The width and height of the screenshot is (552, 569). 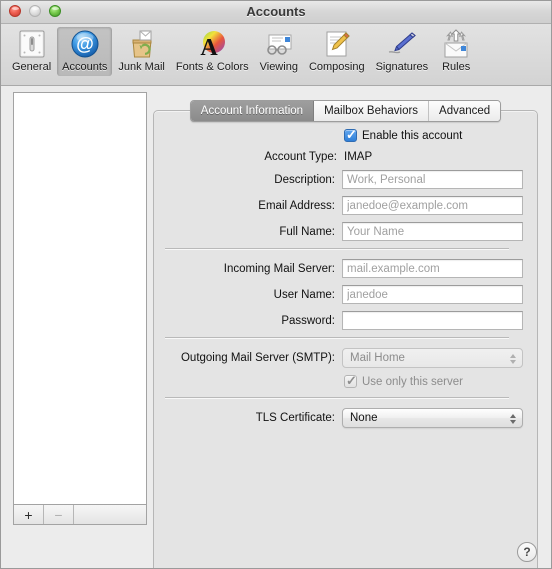 I want to click on toolbar-item-rules-label: Rules, so click(x=456, y=67).